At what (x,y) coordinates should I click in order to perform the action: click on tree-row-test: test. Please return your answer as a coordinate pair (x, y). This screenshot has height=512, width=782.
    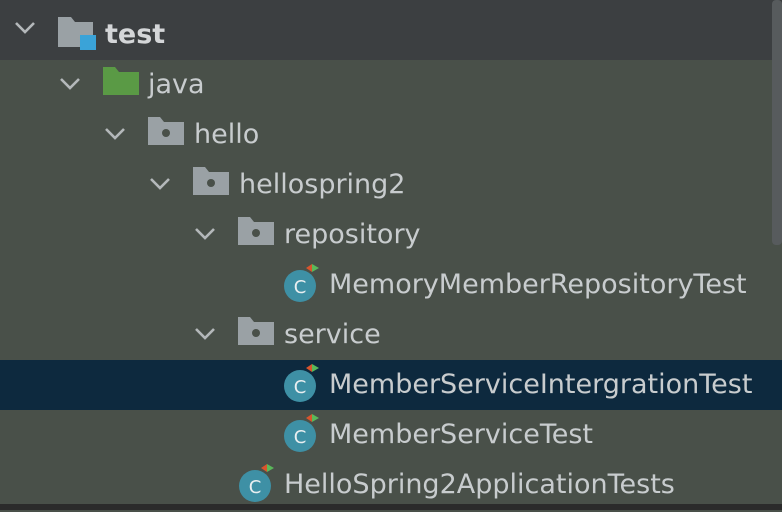
    Looking at the image, I should click on (391, 35).